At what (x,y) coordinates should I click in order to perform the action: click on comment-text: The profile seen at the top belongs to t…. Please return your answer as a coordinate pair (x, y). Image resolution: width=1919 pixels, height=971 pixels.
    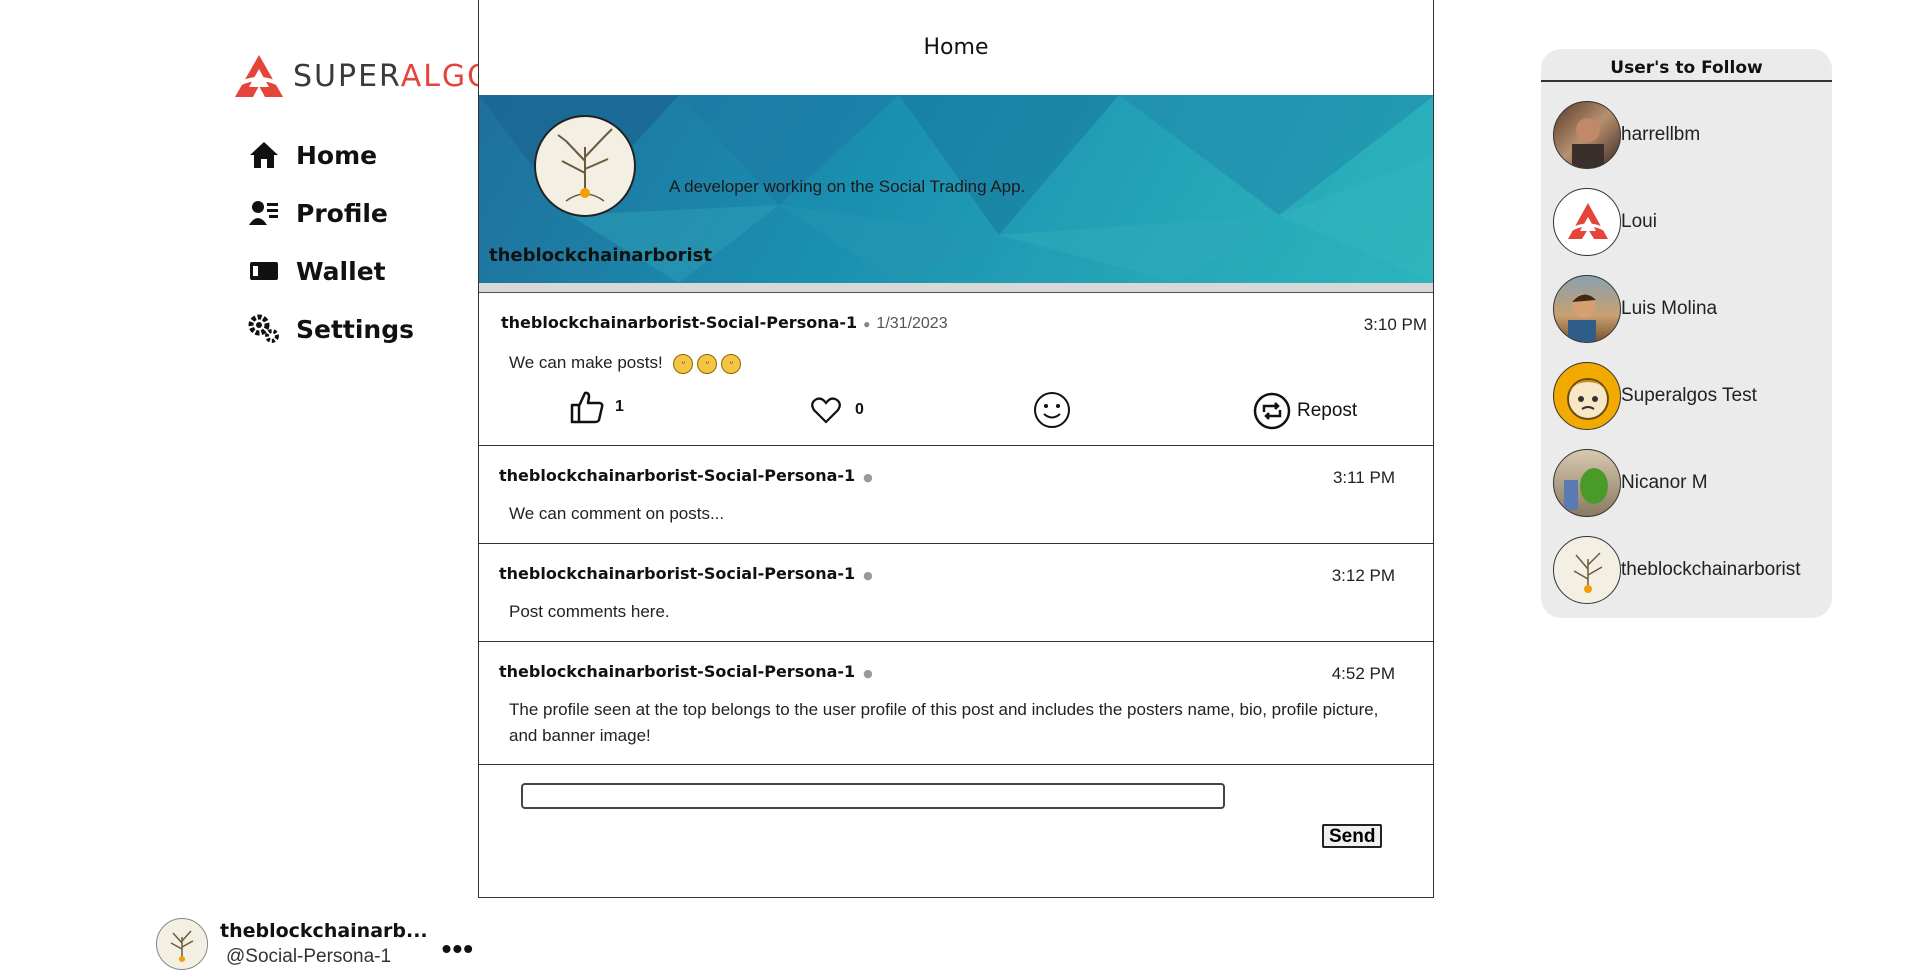
    Looking at the image, I should click on (944, 722).